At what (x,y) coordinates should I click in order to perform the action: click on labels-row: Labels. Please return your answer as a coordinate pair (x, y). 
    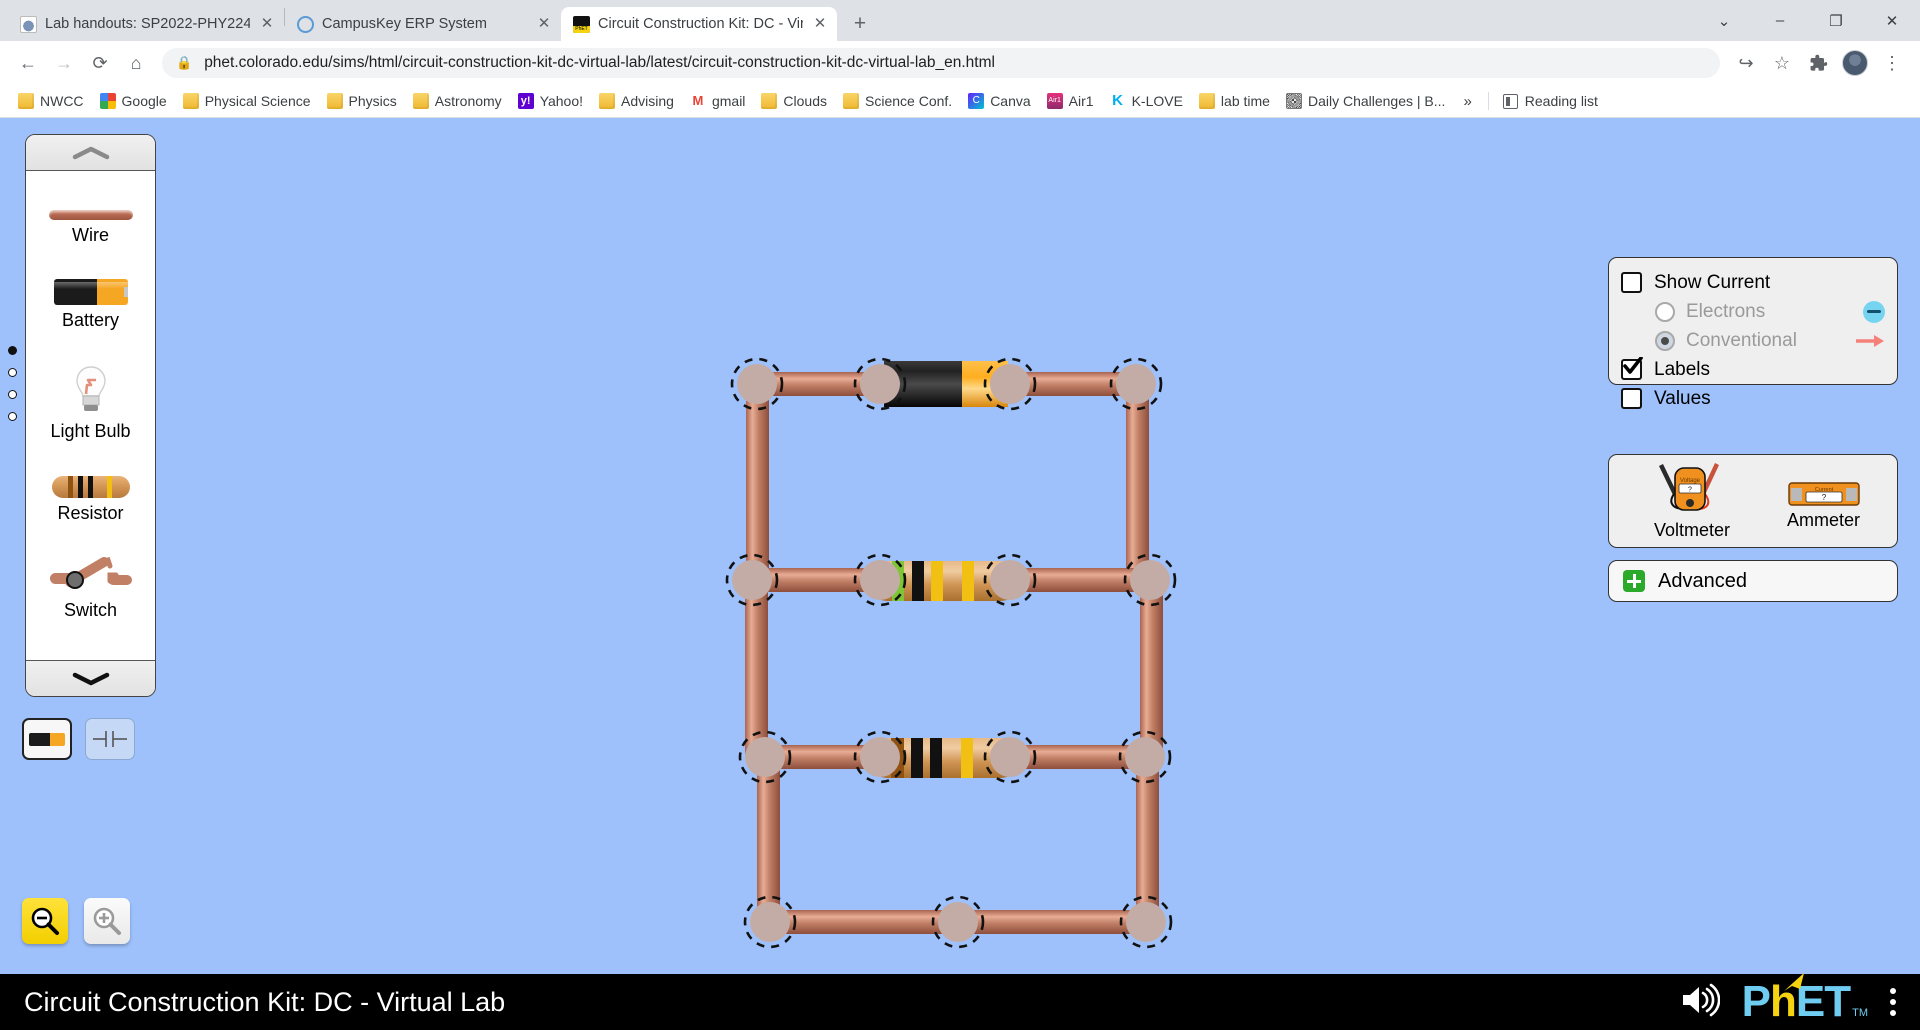
    Looking at the image, I should click on (1753, 369).